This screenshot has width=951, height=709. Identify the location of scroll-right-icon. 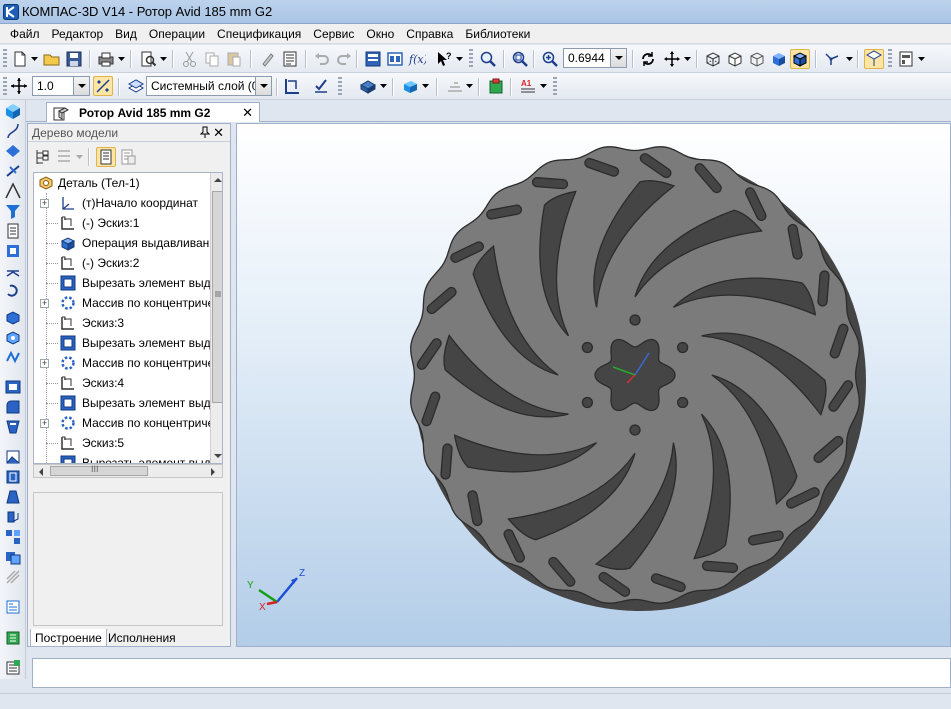
(213, 472).